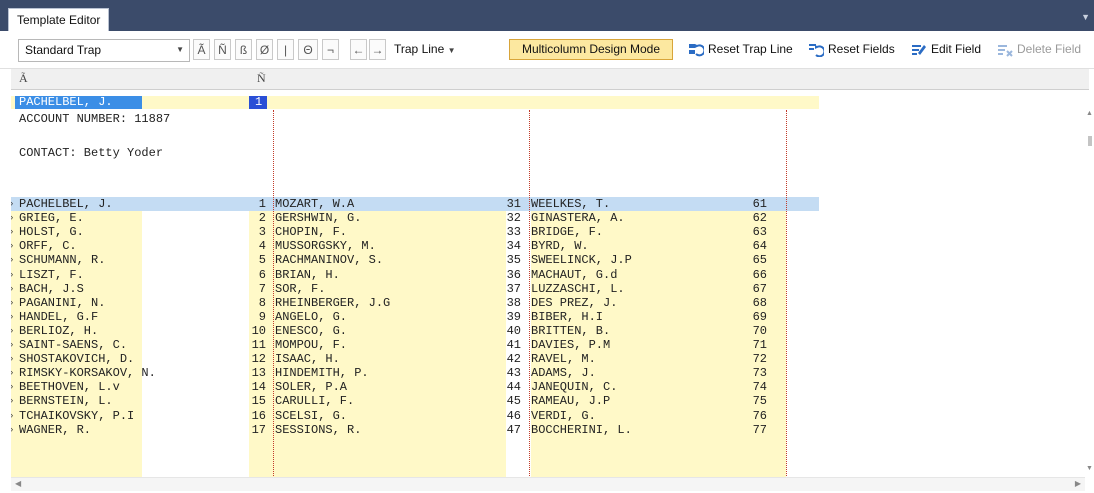 The image size is (1094, 493). I want to click on composer-number-col2: 43, so click(506, 373).